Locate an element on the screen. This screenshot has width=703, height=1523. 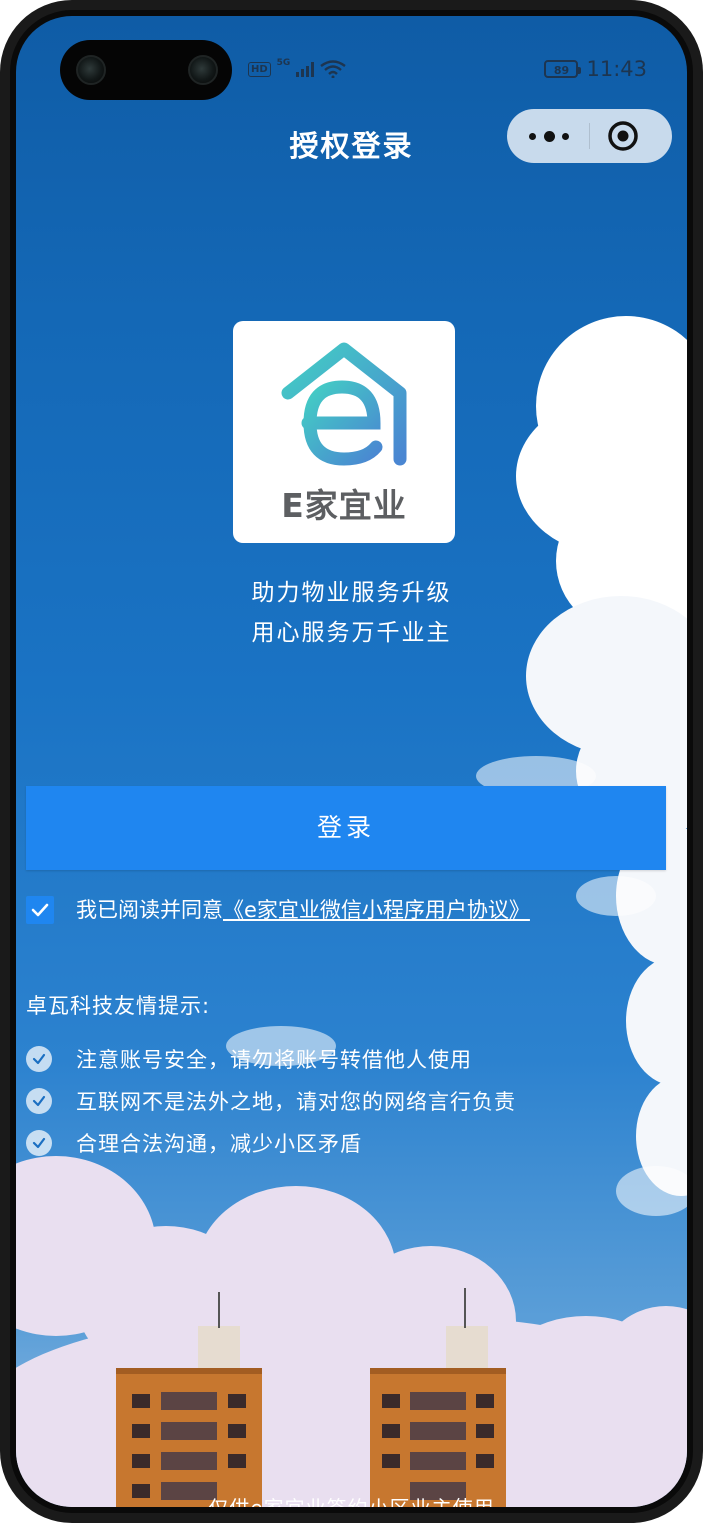
building-right is located at coordinates (438, 1437).